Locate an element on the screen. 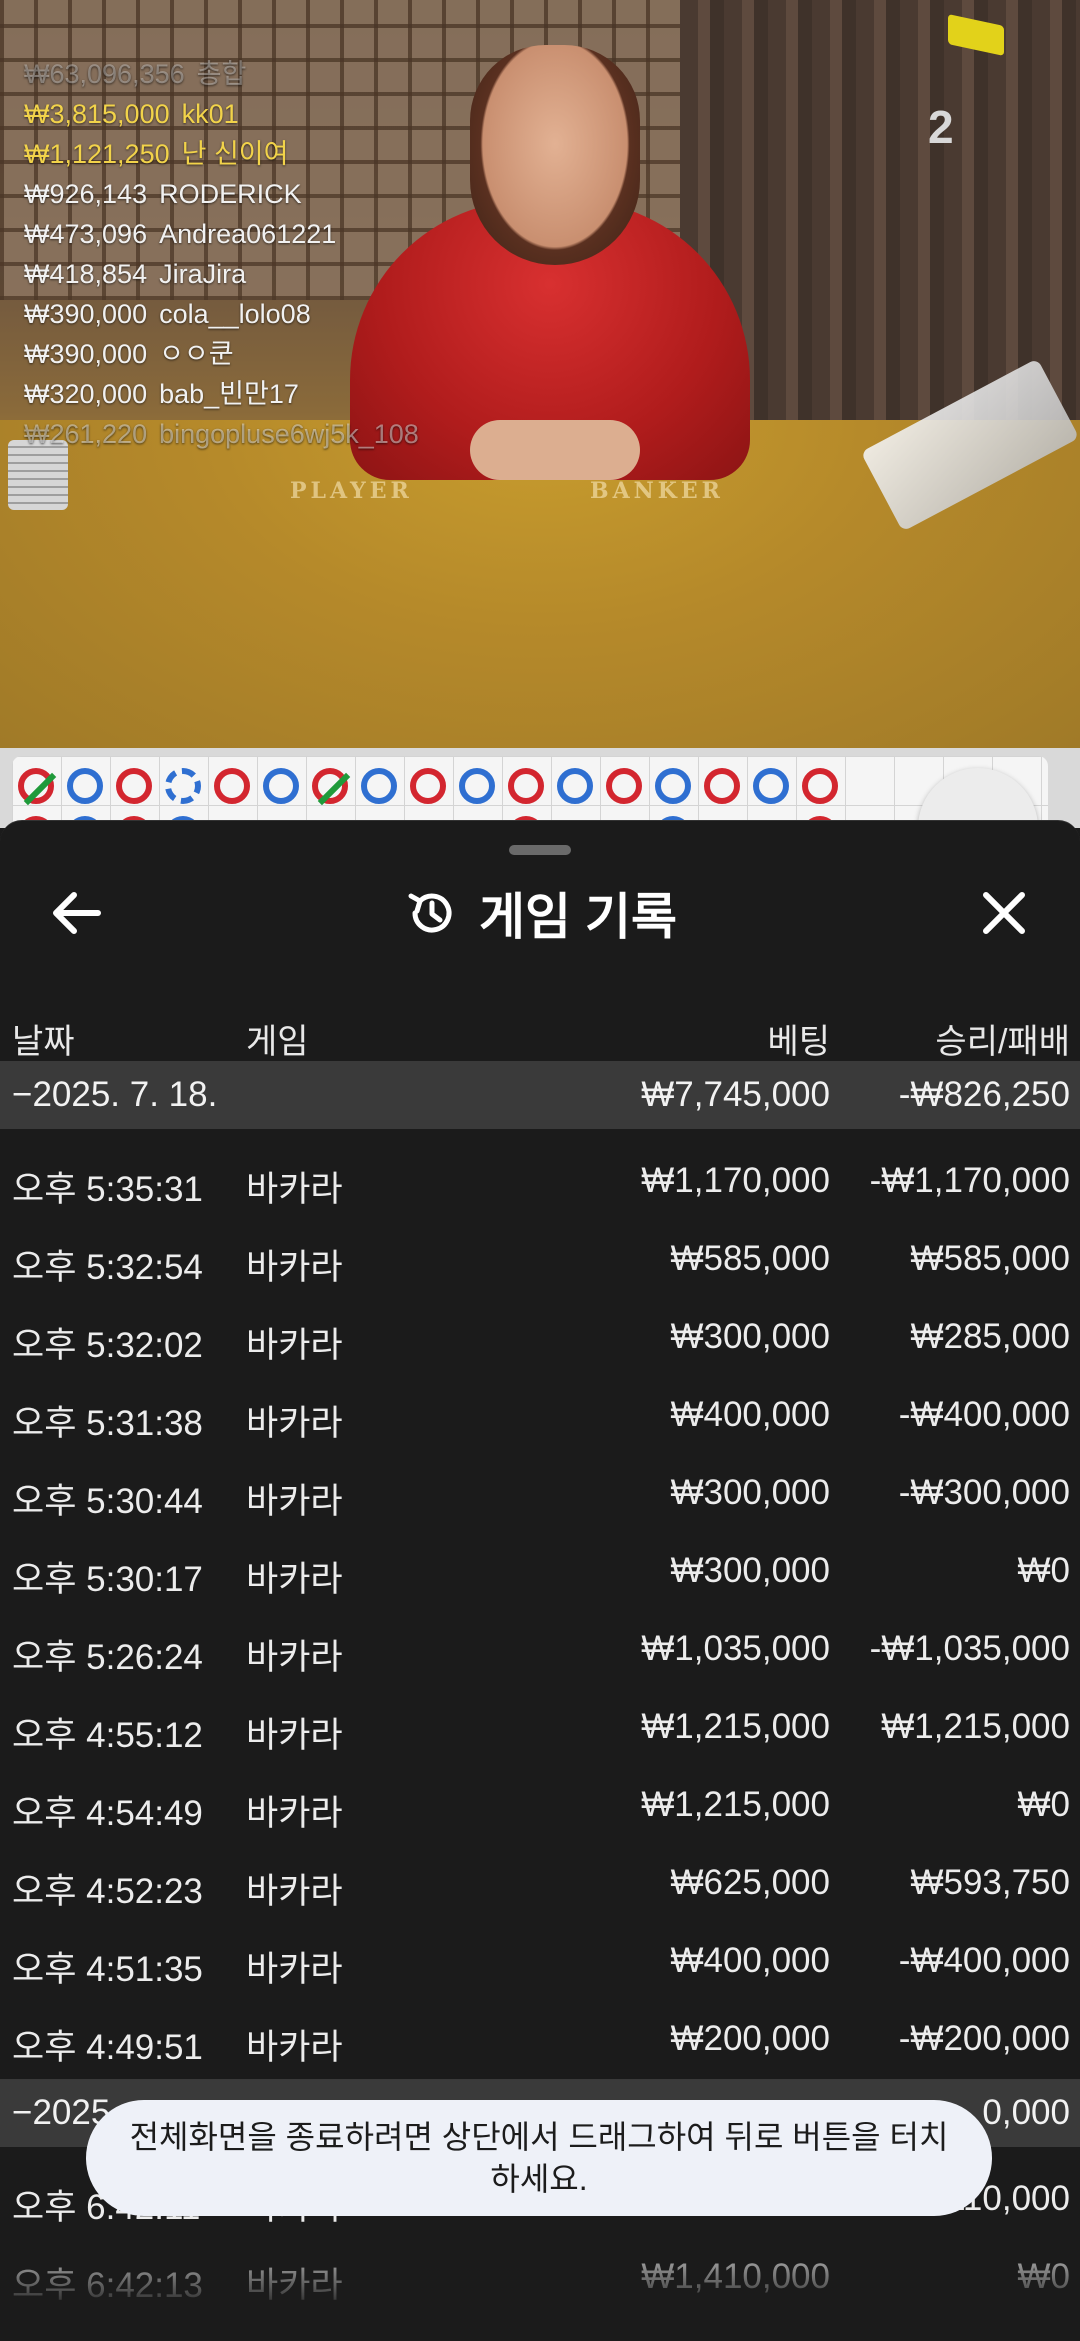 Image resolution: width=1080 pixels, height=2341 pixels. history-record-row: 오후 4:54:49 바카라 ₩1,215,000 ₩0 is located at coordinates (540, 1806).